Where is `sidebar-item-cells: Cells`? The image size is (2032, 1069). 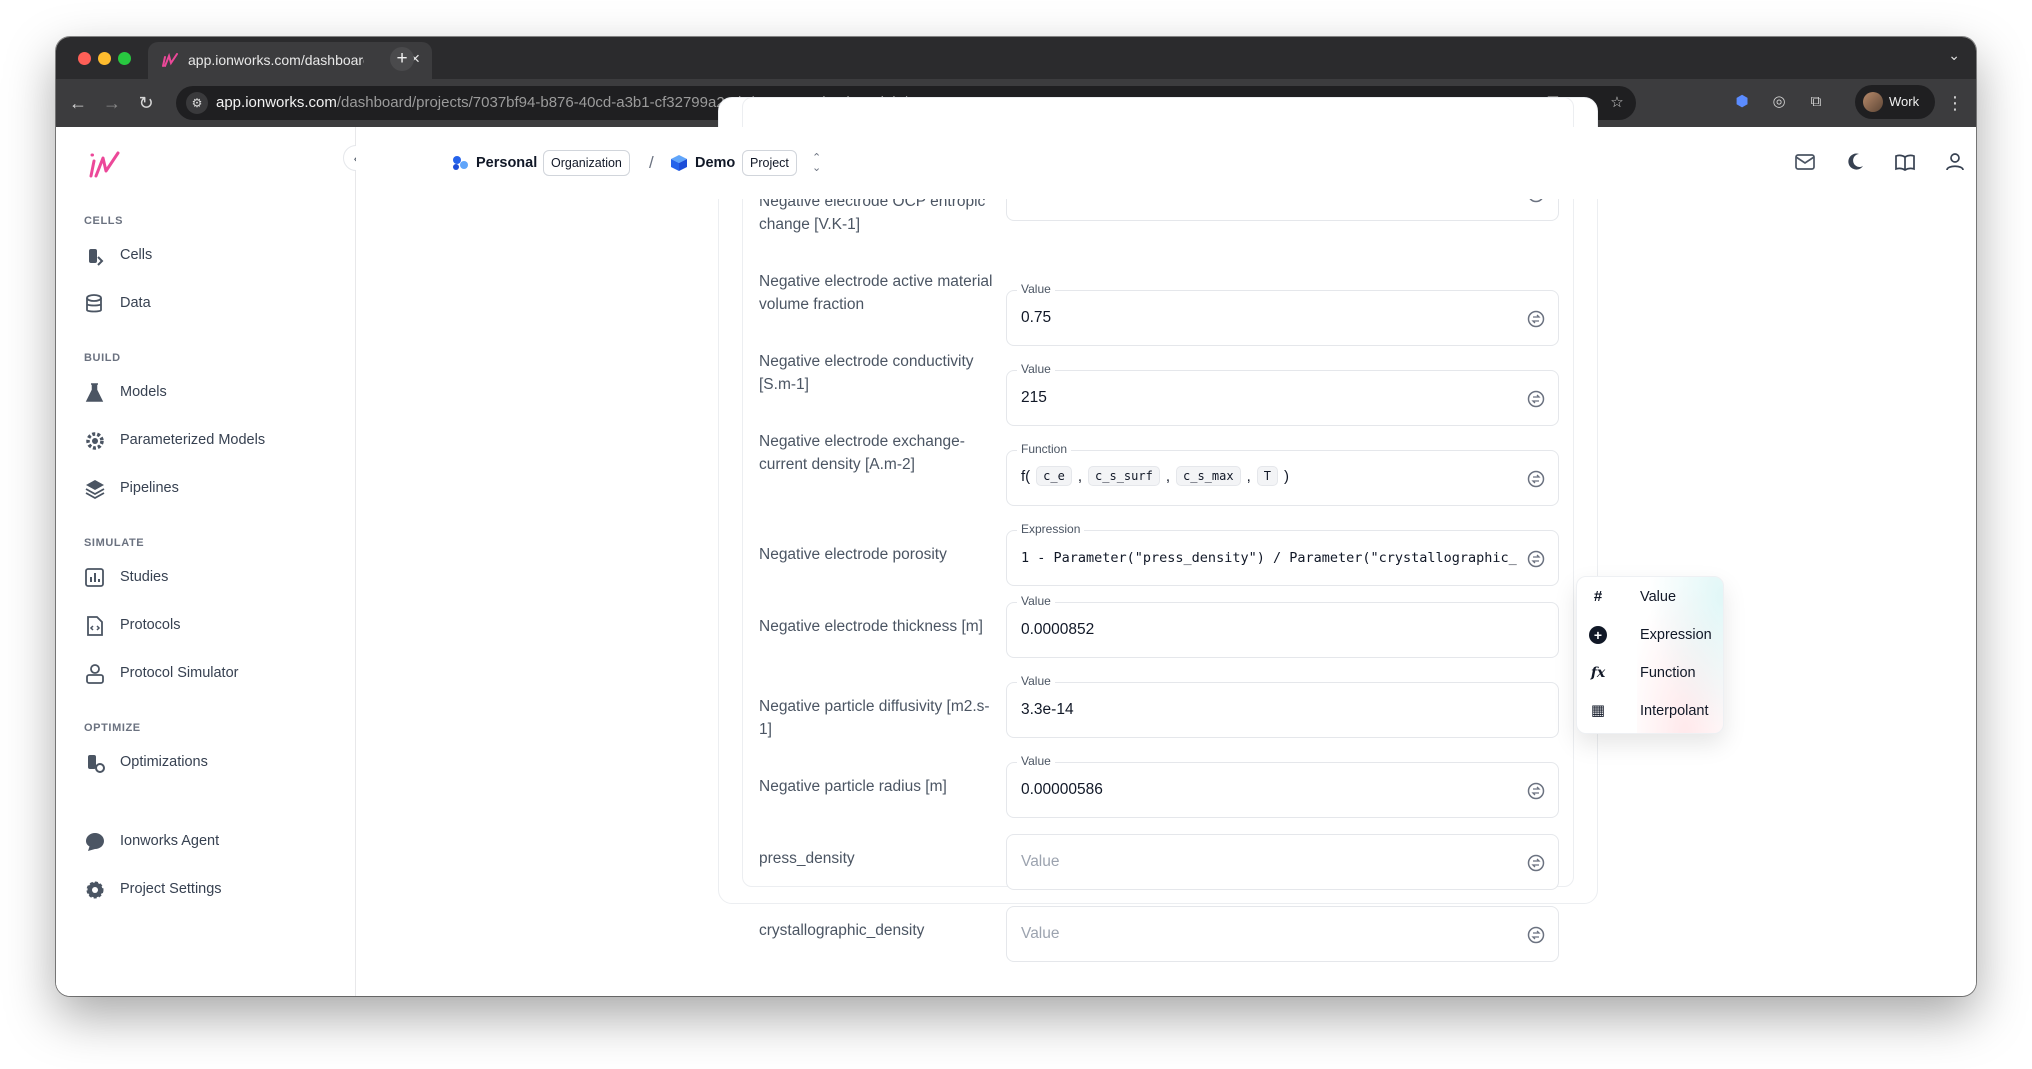 sidebar-item-cells: Cells is located at coordinates (209, 255).